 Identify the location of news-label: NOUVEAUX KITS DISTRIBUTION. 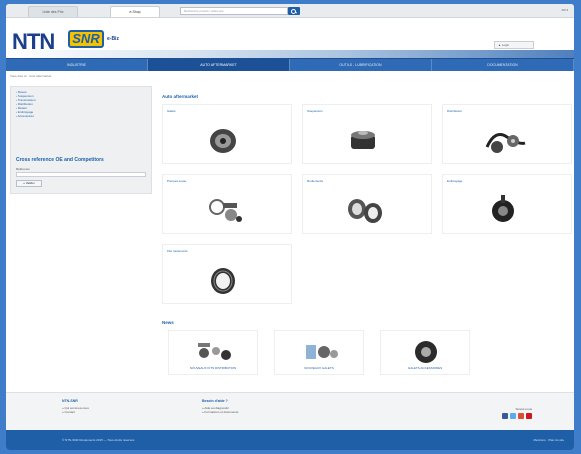
(213, 368).